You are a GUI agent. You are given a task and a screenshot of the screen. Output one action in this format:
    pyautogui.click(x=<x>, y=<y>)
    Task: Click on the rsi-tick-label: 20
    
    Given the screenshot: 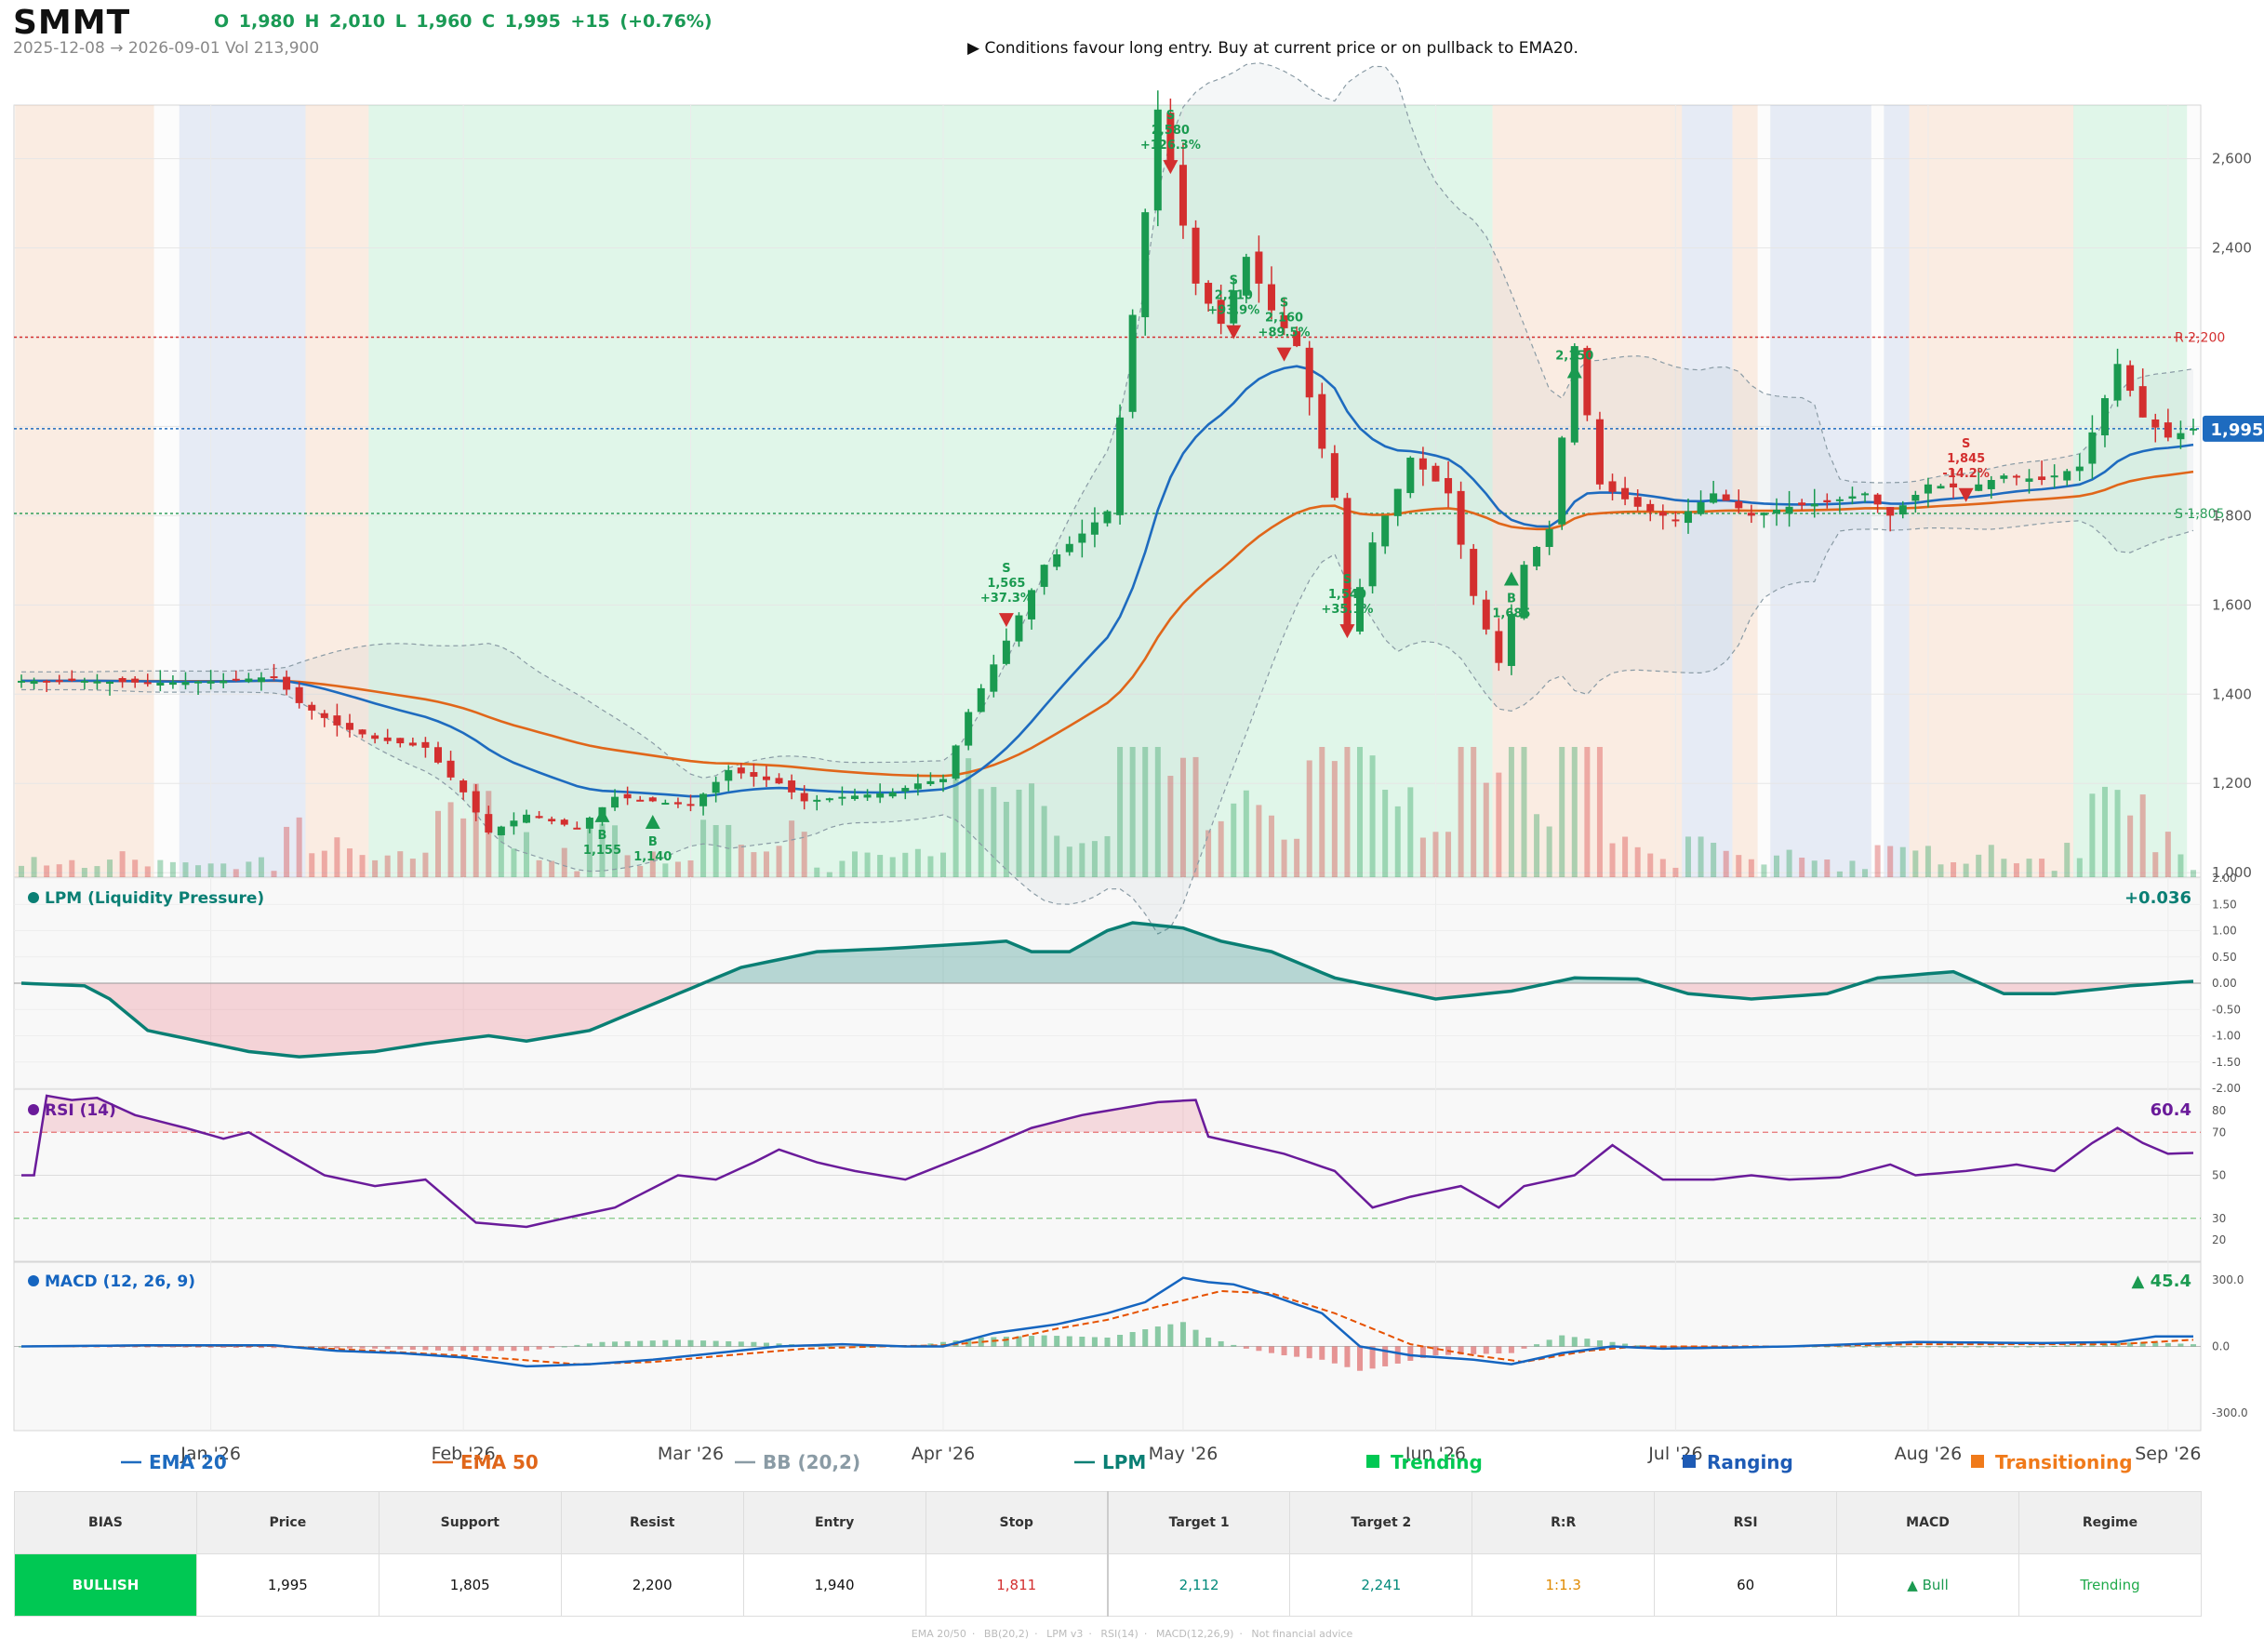 What is the action you would take?
    pyautogui.click(x=2219, y=1239)
    